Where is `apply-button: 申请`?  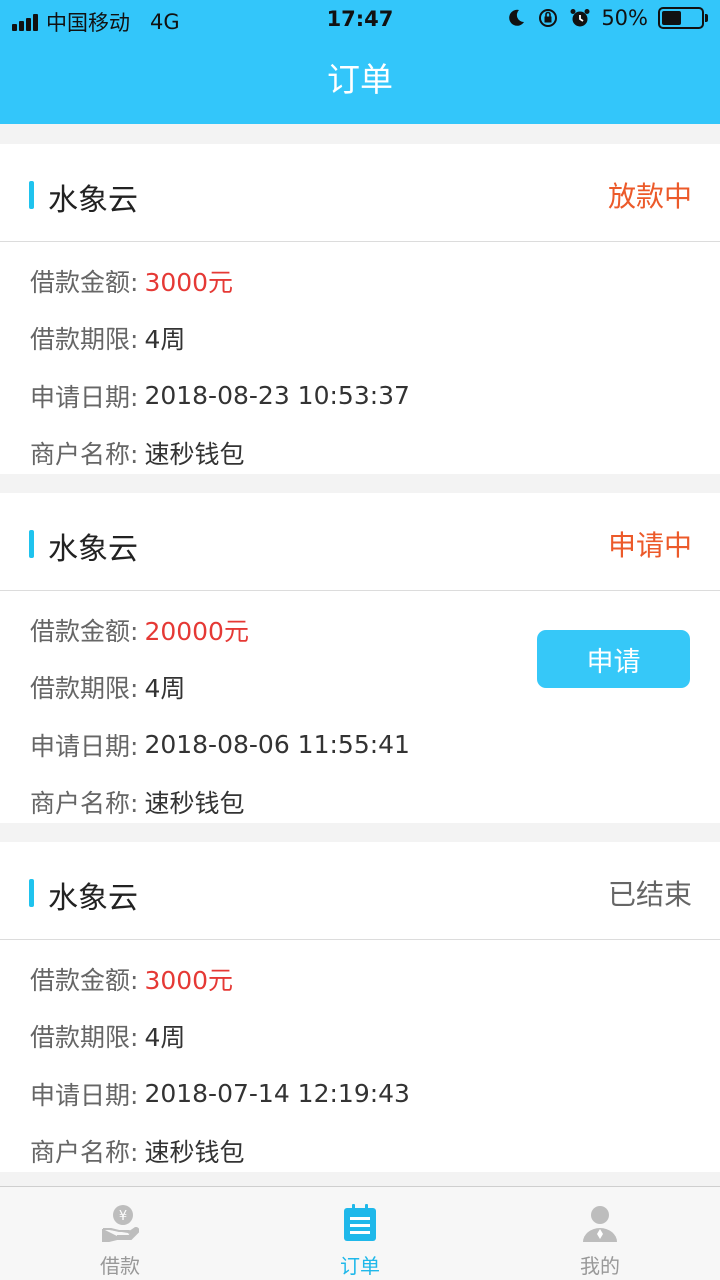 apply-button: 申请 is located at coordinates (613, 659).